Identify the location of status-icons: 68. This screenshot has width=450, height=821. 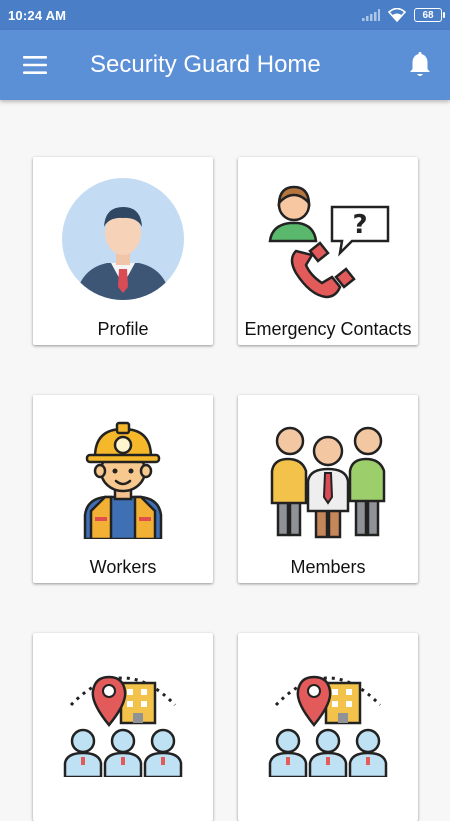
(403, 15).